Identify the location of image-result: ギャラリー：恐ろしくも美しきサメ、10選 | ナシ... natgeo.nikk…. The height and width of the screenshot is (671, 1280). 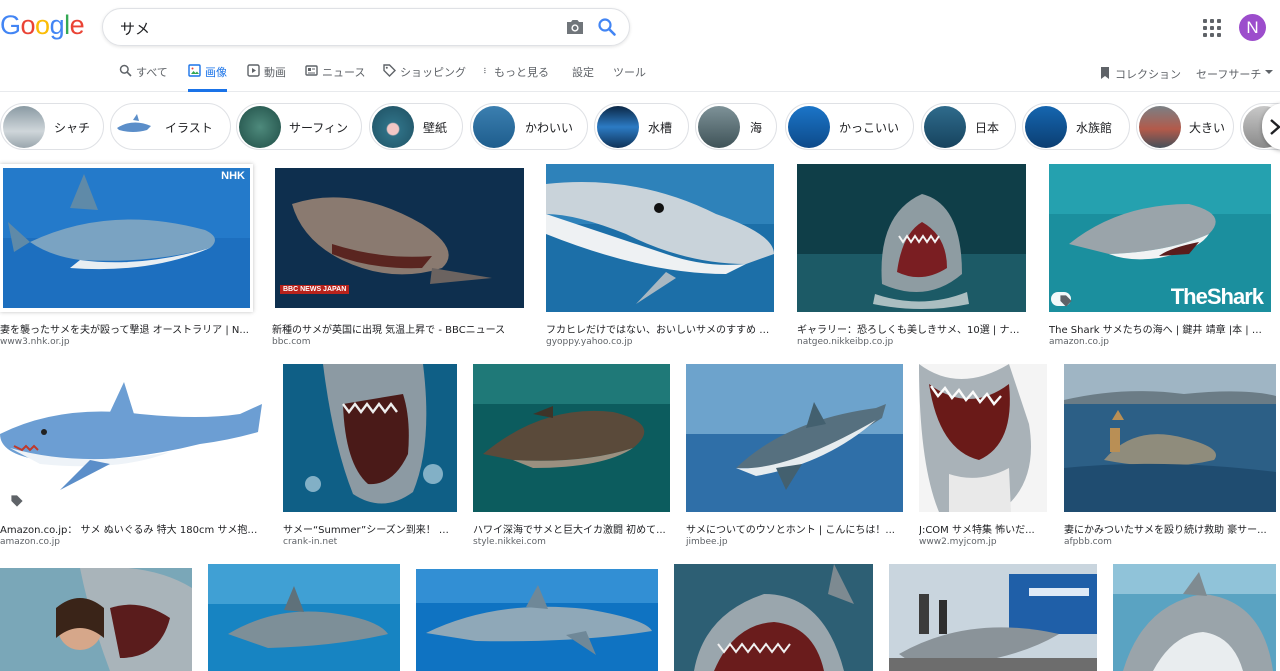
(911, 257).